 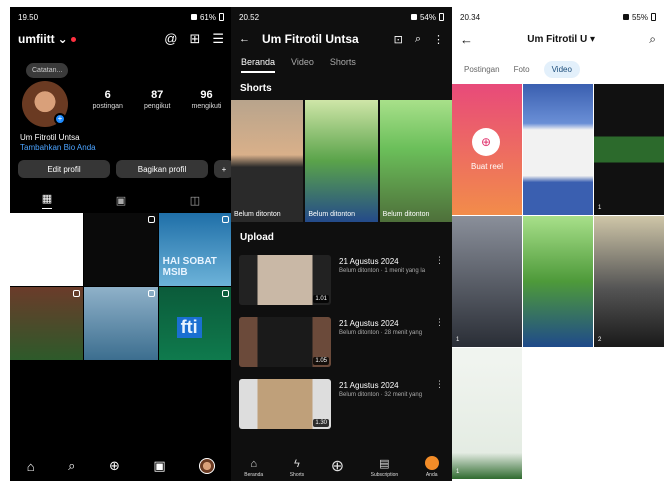 I want to click on status-time: 19.50, so click(x=28, y=17).